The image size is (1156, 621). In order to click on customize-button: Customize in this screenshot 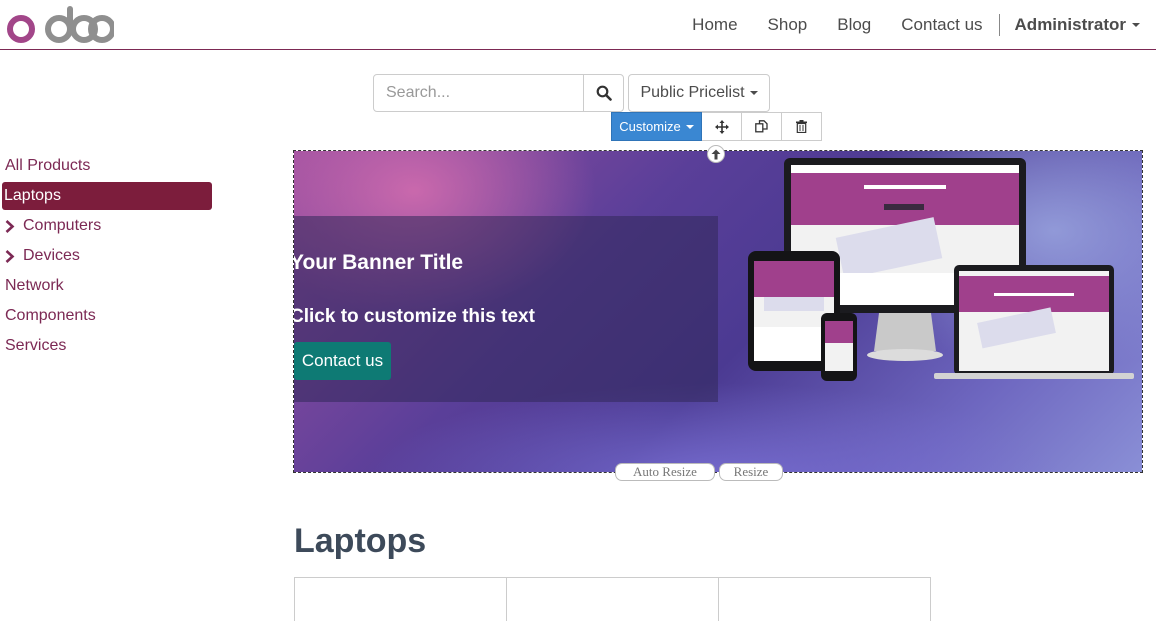, I will do `click(656, 126)`.